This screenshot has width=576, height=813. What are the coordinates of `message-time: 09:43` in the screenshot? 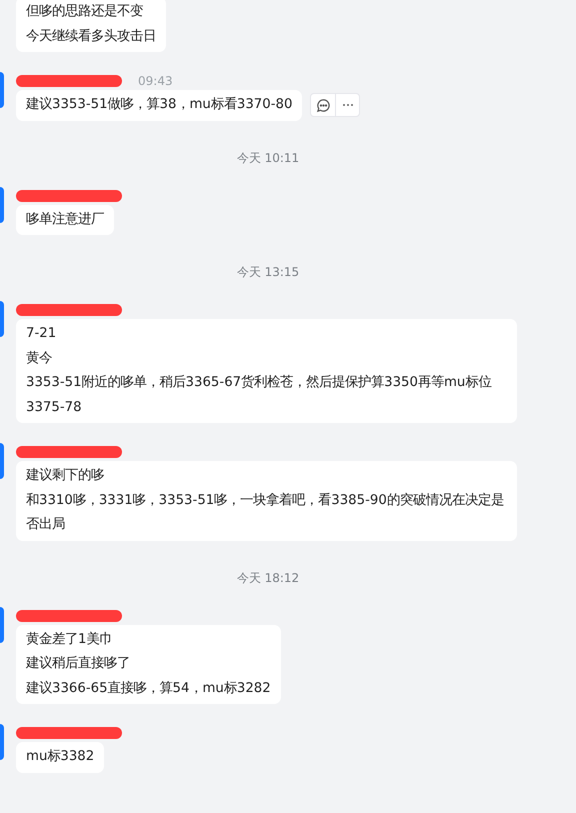 It's located at (155, 81).